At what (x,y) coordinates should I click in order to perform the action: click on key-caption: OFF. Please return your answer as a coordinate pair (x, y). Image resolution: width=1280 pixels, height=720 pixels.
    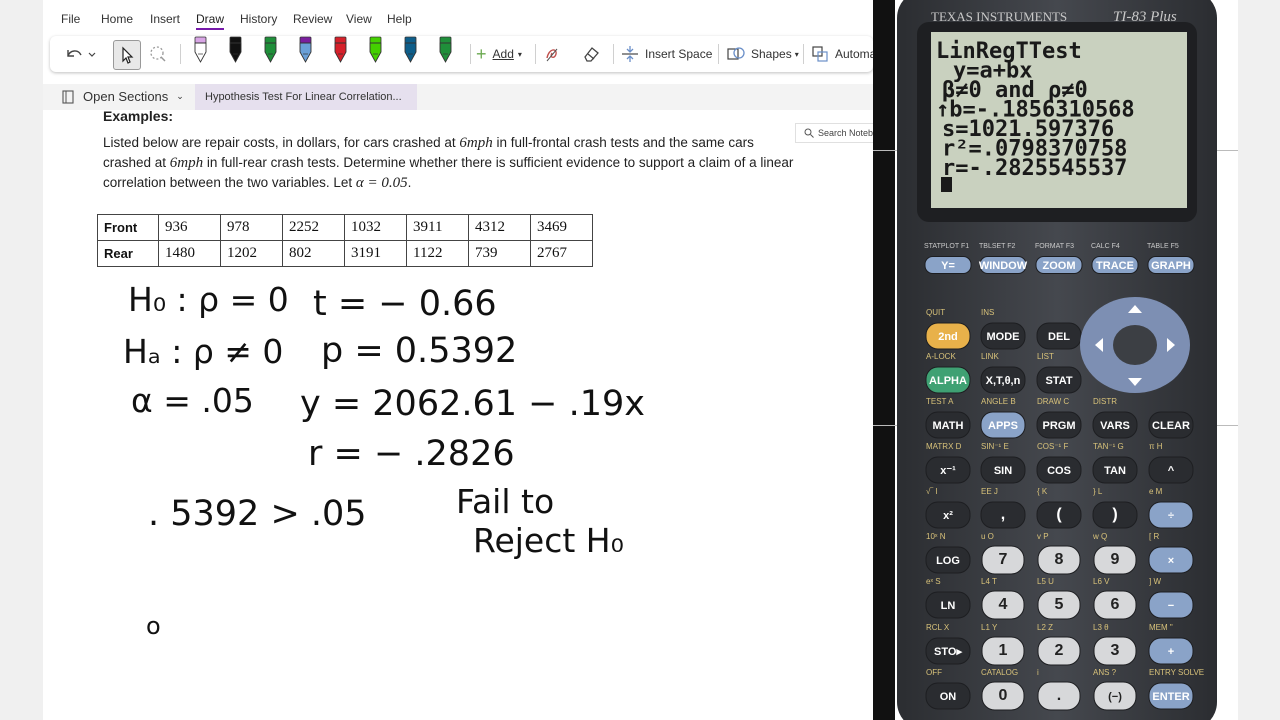
    Looking at the image, I should click on (934, 672).